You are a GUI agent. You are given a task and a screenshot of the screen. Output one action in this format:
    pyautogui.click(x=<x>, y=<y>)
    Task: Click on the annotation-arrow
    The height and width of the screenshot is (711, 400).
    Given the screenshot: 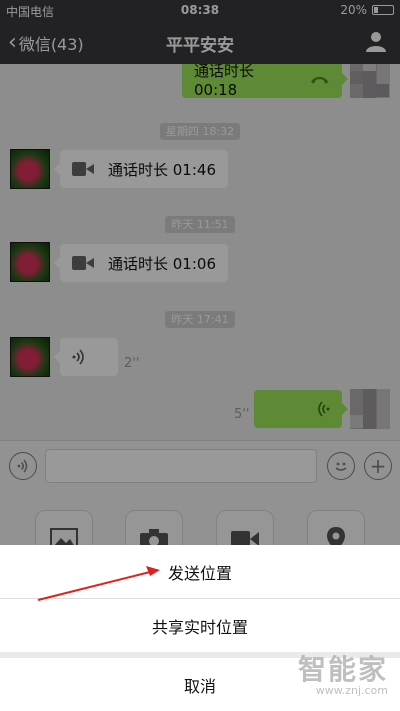 What is the action you would take?
    pyautogui.click(x=98, y=583)
    